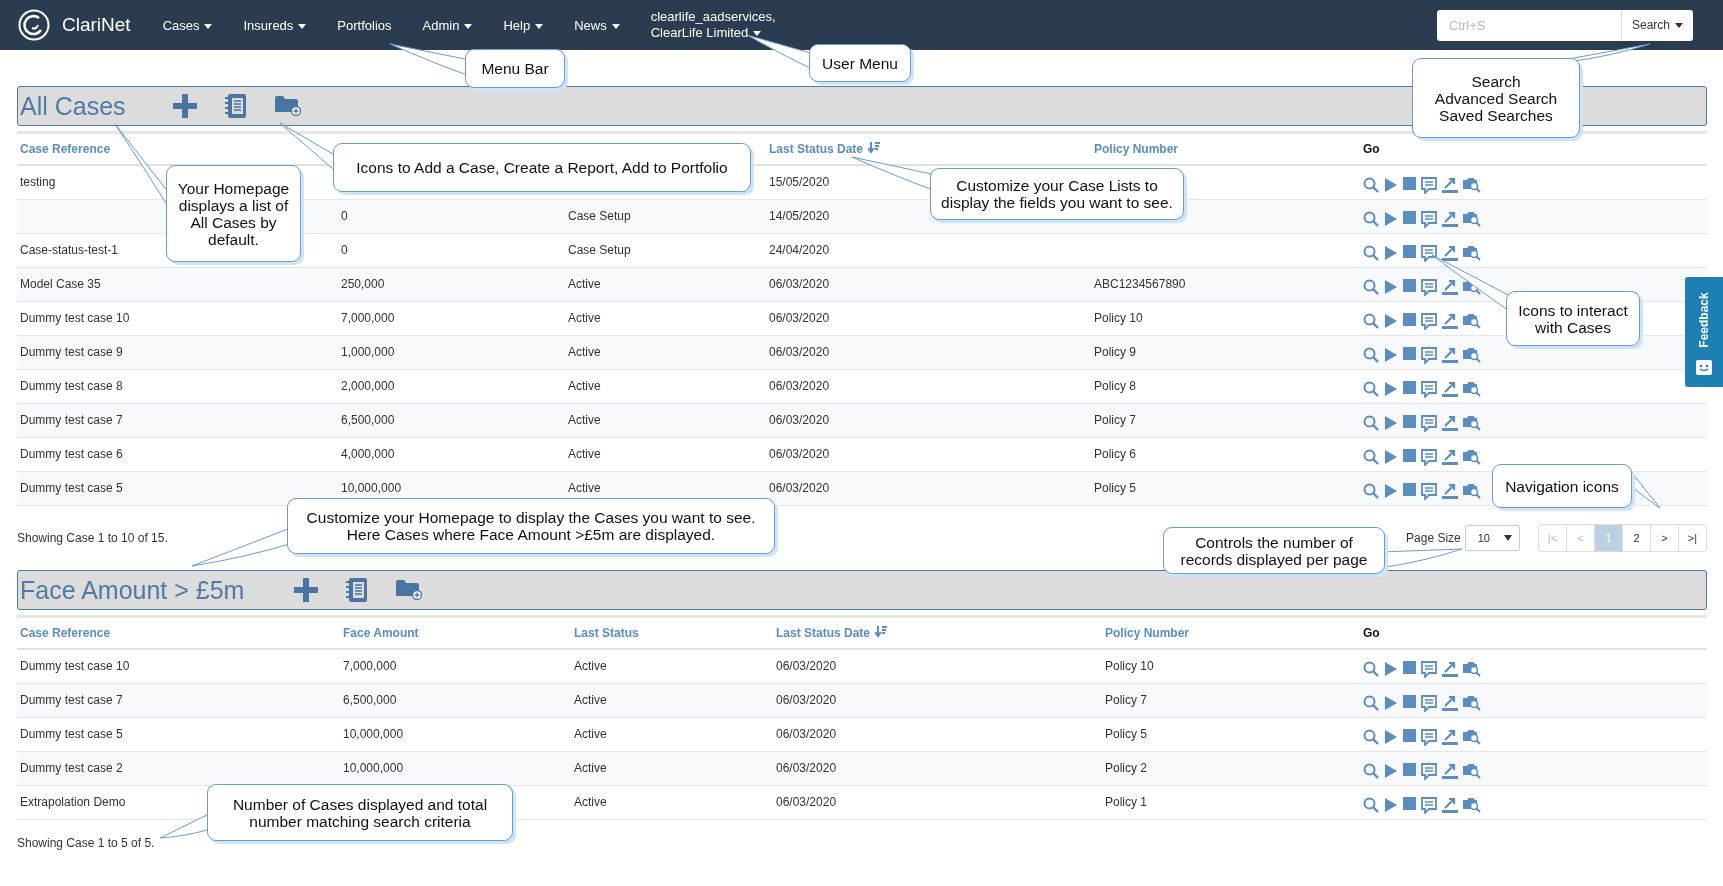 This screenshot has width=1723, height=886. I want to click on column-header: Last Status, so click(606, 633).